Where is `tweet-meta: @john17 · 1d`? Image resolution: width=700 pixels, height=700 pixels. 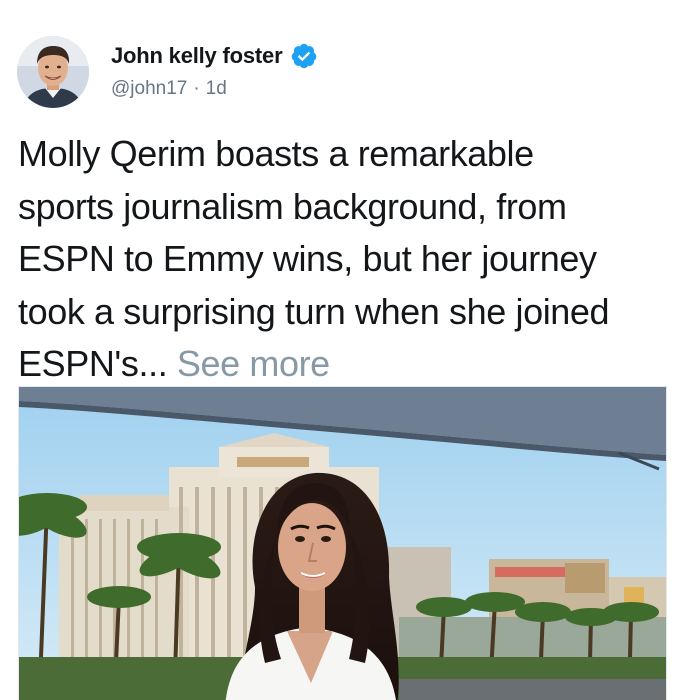 tweet-meta: @john17 · 1d is located at coordinates (214, 89).